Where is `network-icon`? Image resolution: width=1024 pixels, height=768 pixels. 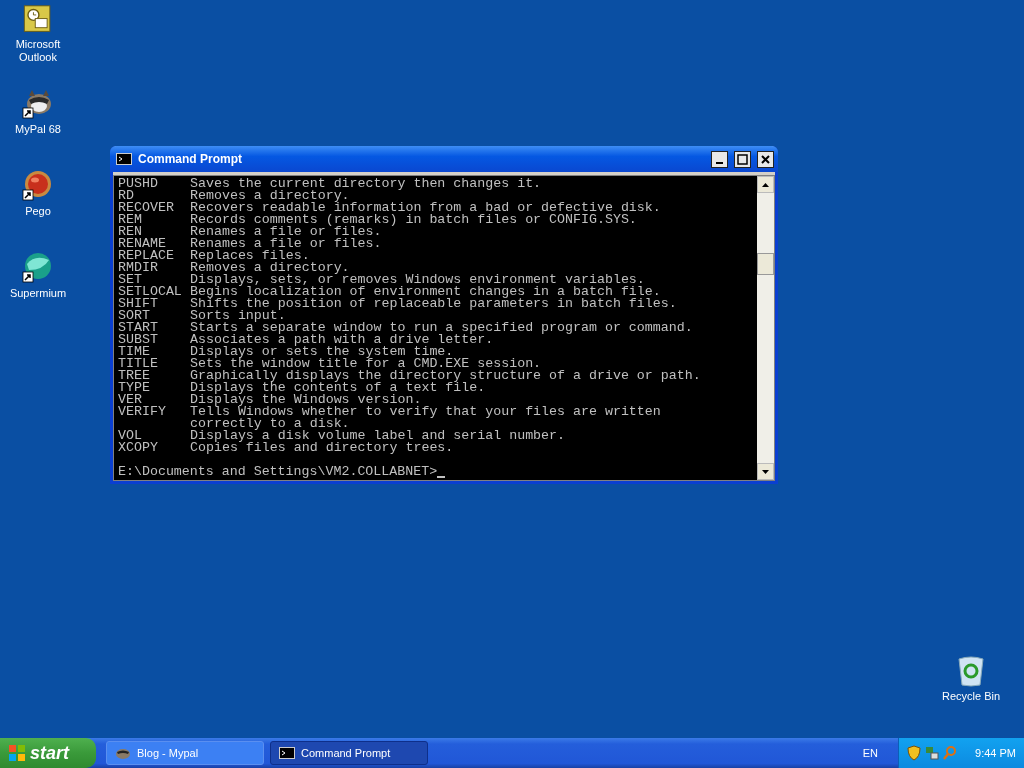 network-icon is located at coordinates (932, 753).